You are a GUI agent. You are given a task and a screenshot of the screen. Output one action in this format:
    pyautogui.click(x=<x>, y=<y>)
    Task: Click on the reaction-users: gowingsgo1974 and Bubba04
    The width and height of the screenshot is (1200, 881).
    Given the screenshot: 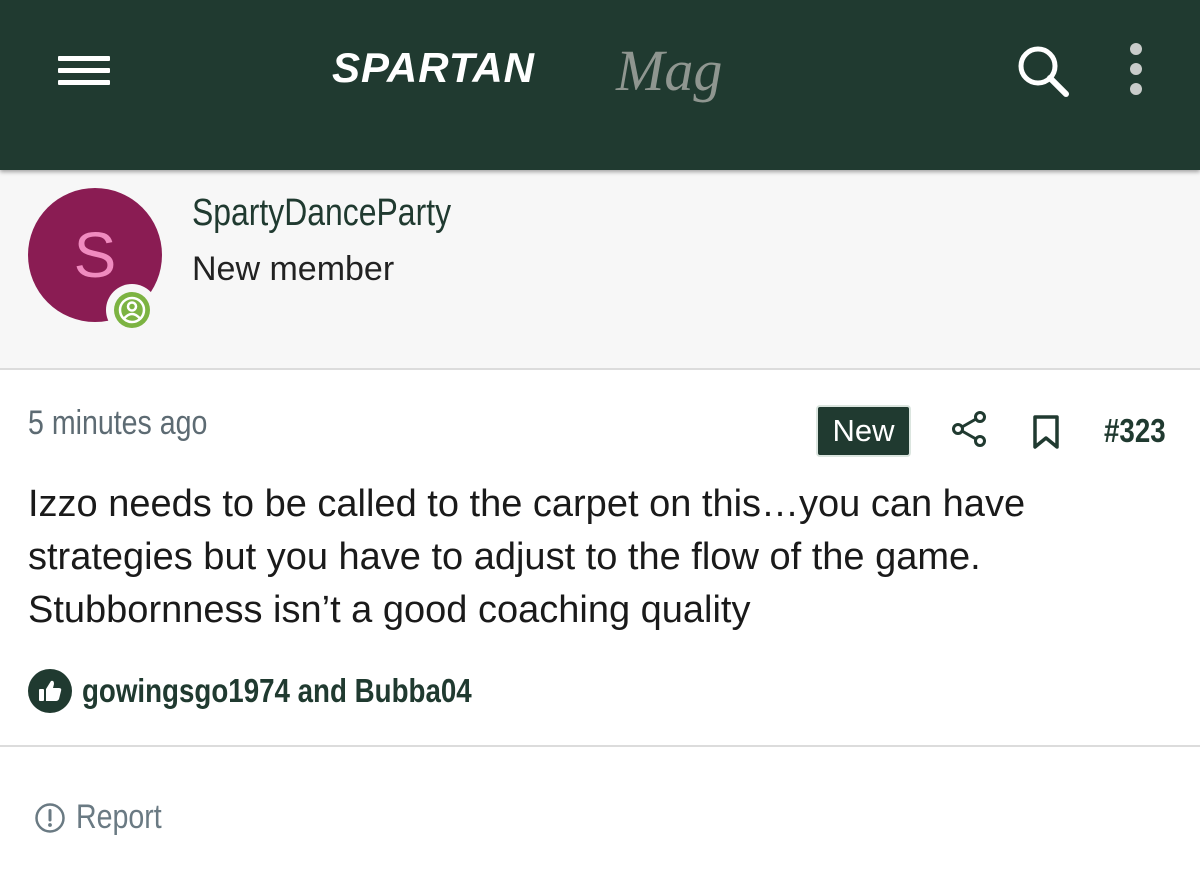 What is the action you would take?
    pyautogui.click(x=277, y=691)
    